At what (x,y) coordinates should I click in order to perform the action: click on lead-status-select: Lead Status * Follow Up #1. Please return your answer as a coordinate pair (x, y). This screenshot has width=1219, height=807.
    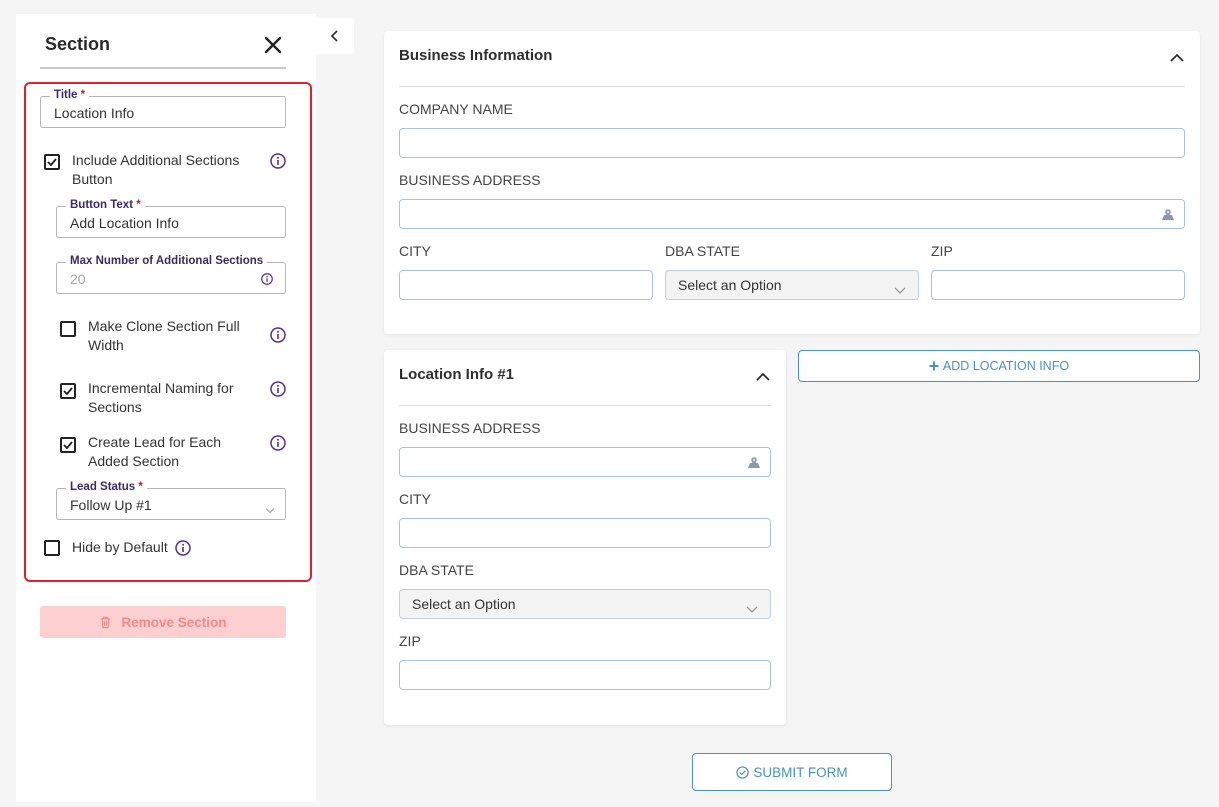
    Looking at the image, I should click on (171, 500).